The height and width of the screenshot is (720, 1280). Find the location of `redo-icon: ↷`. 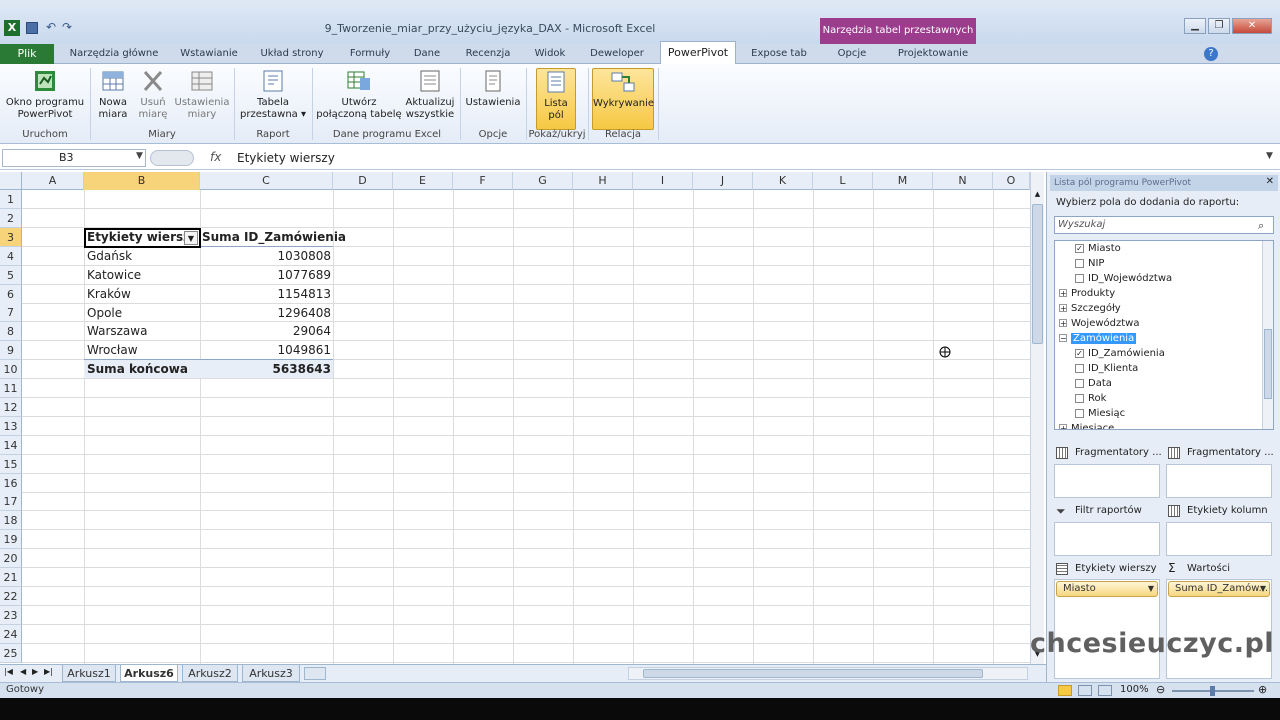

redo-icon: ↷ is located at coordinates (67, 27).